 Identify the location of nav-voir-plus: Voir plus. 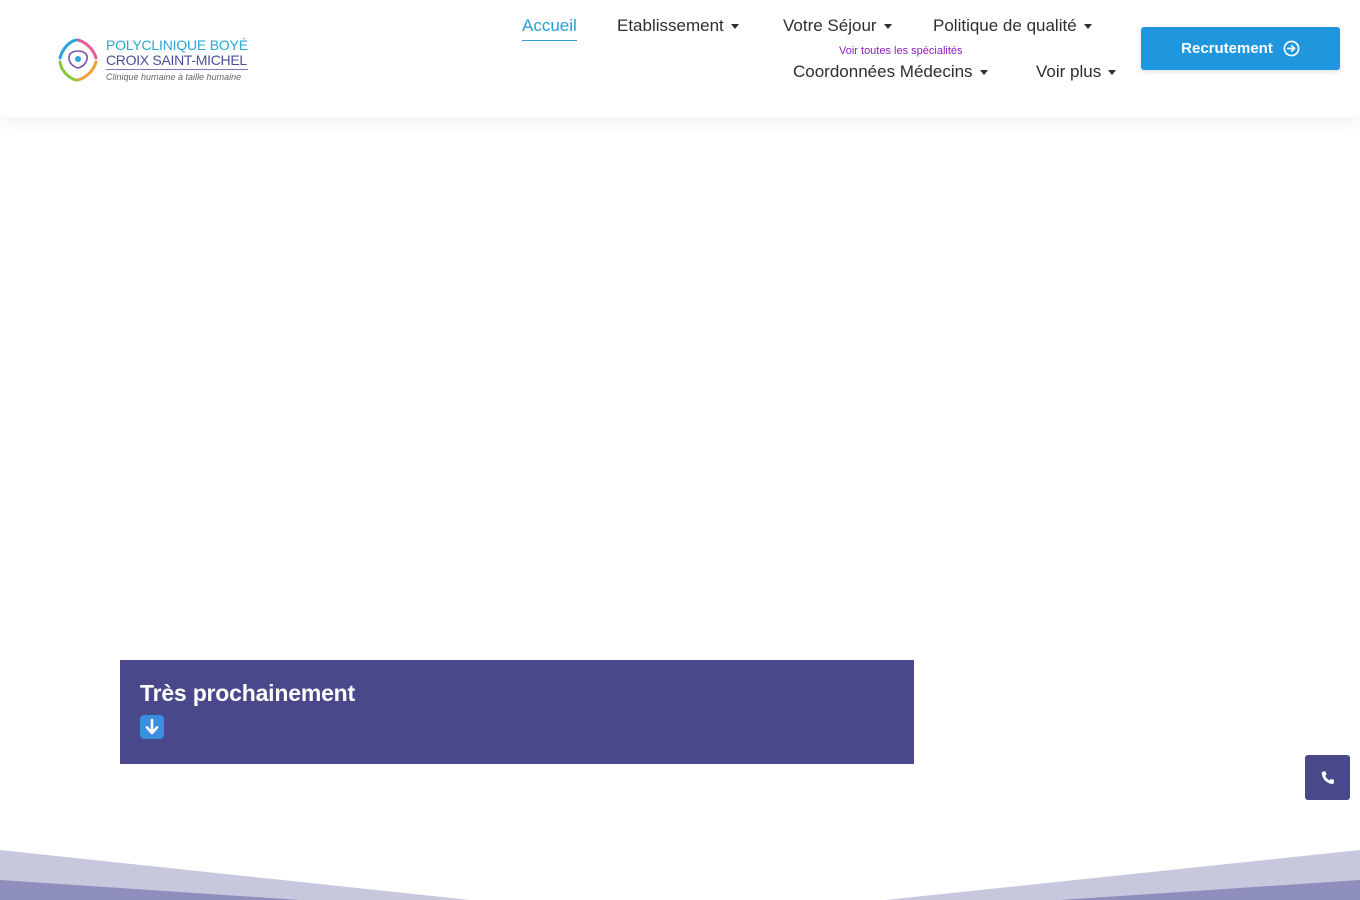
(1076, 72).